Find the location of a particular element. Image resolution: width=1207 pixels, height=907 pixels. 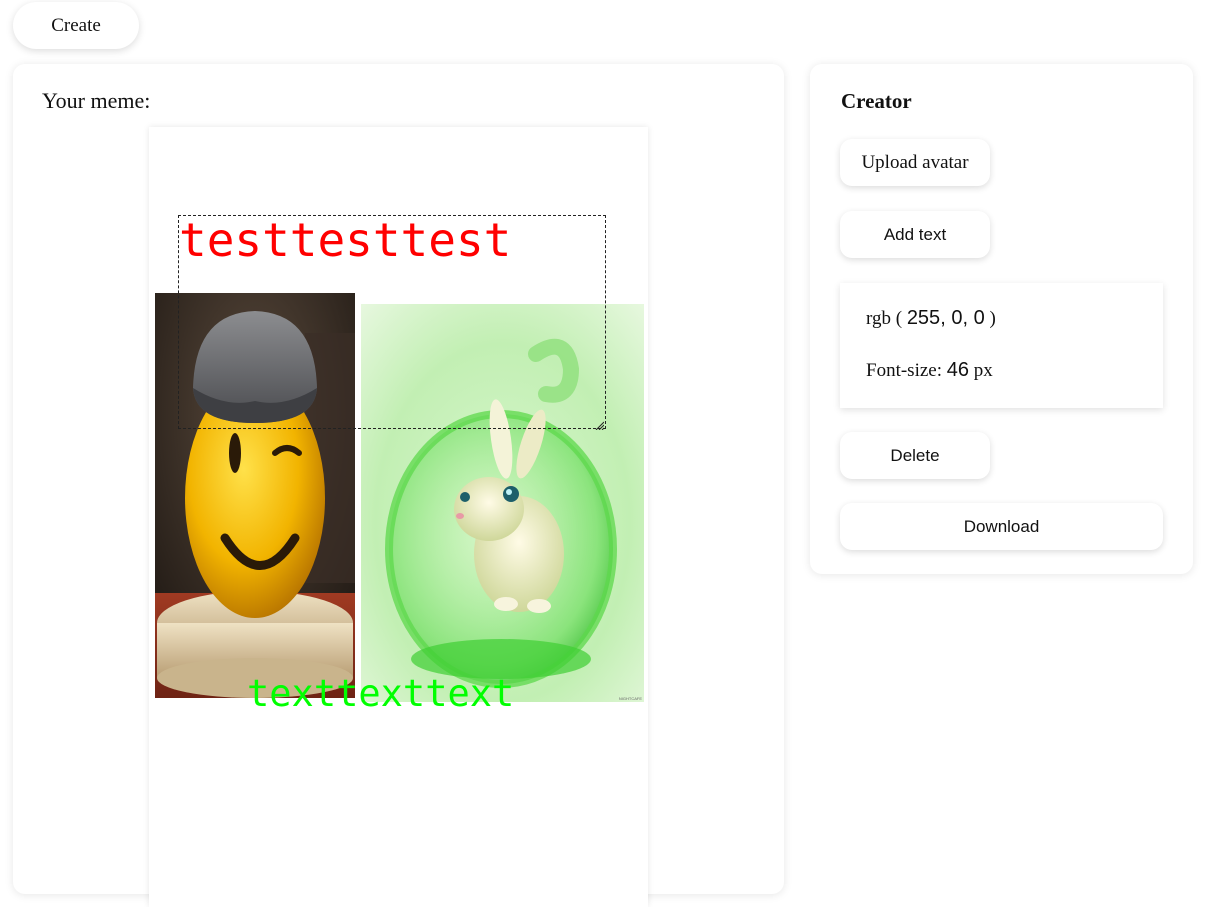

color-g-value: 0 is located at coordinates (956, 318).